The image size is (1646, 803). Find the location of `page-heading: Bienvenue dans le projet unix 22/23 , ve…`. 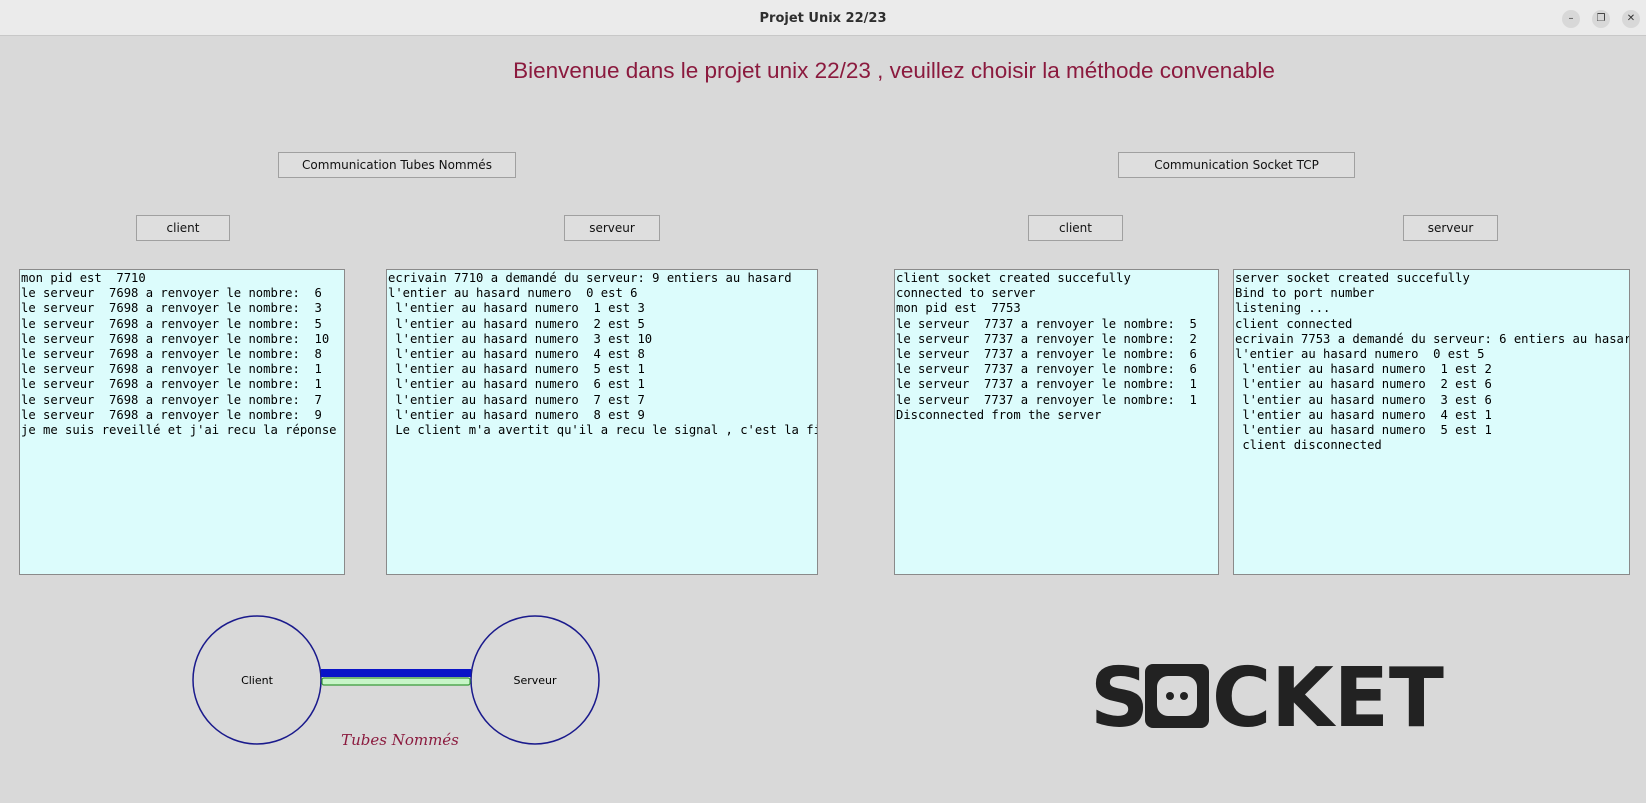

page-heading: Bienvenue dans le projet unix 22/23 , ve… is located at coordinates (894, 70).